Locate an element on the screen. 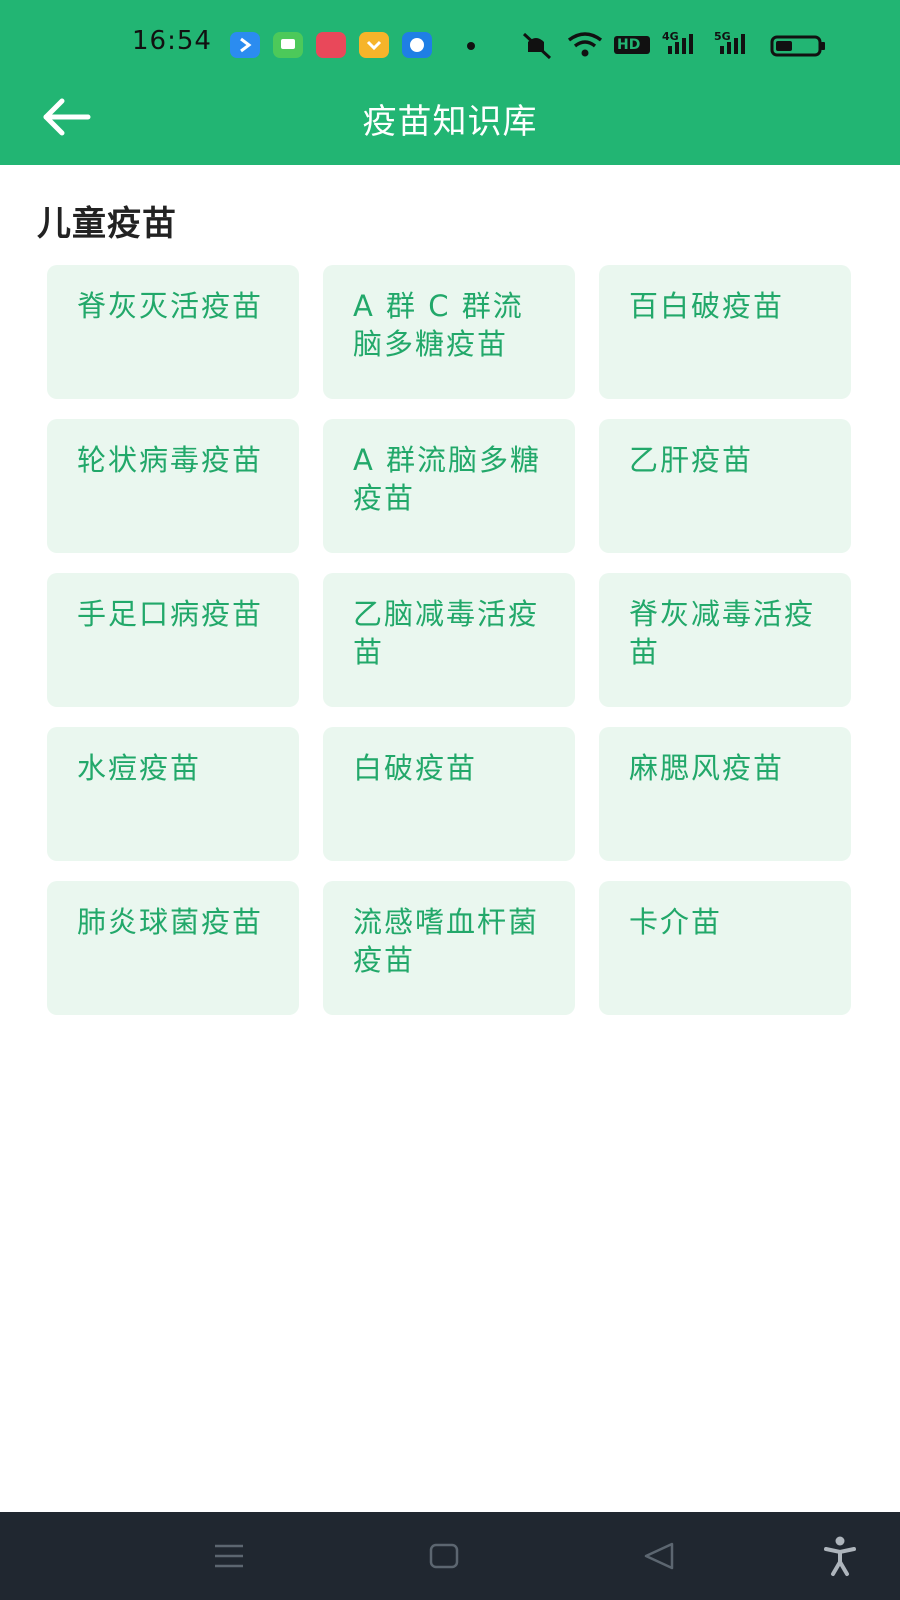  wallet-app-icon is located at coordinates (374, 45).